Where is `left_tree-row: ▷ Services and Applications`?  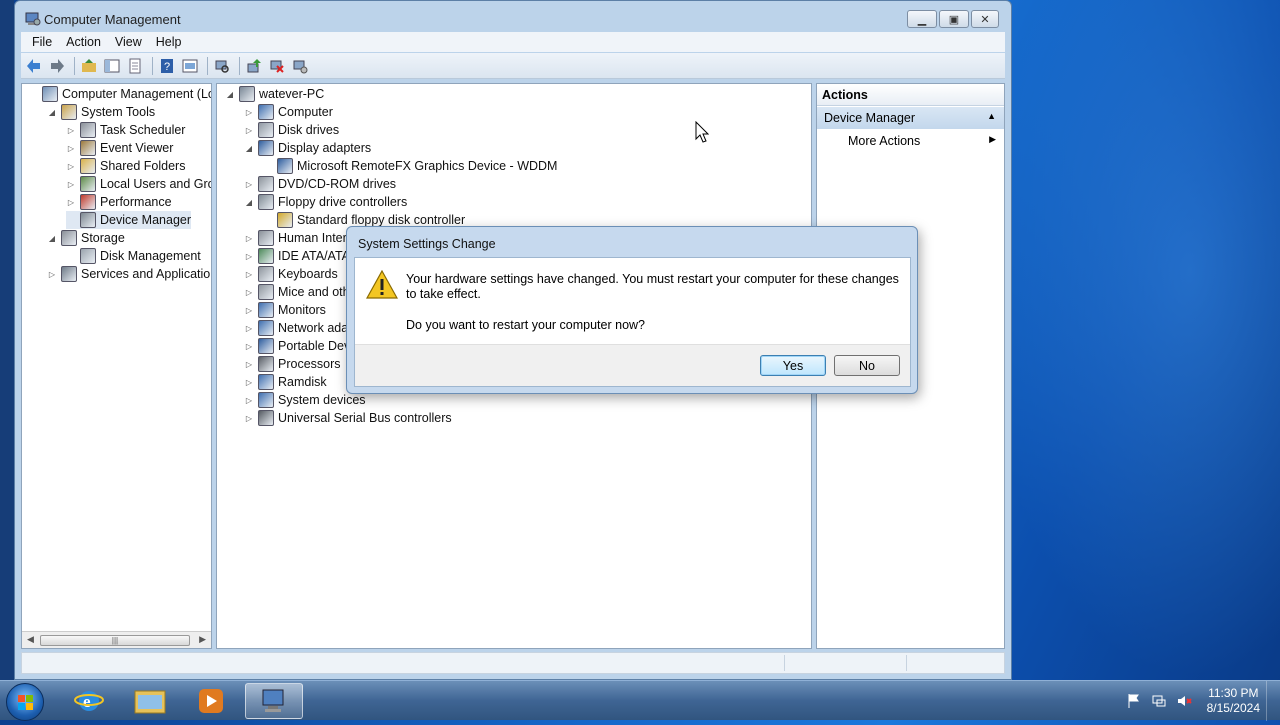
left_tree-row: ▷ Services and Applications is located at coordinates (129, 274).